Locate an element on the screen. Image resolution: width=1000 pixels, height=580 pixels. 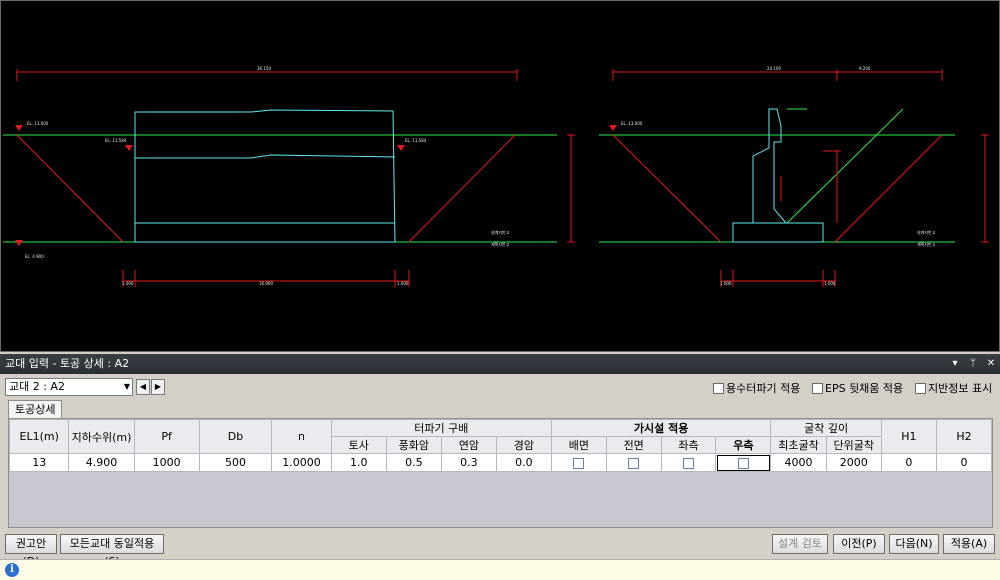
cell-db: 500 is located at coordinates (235, 462).